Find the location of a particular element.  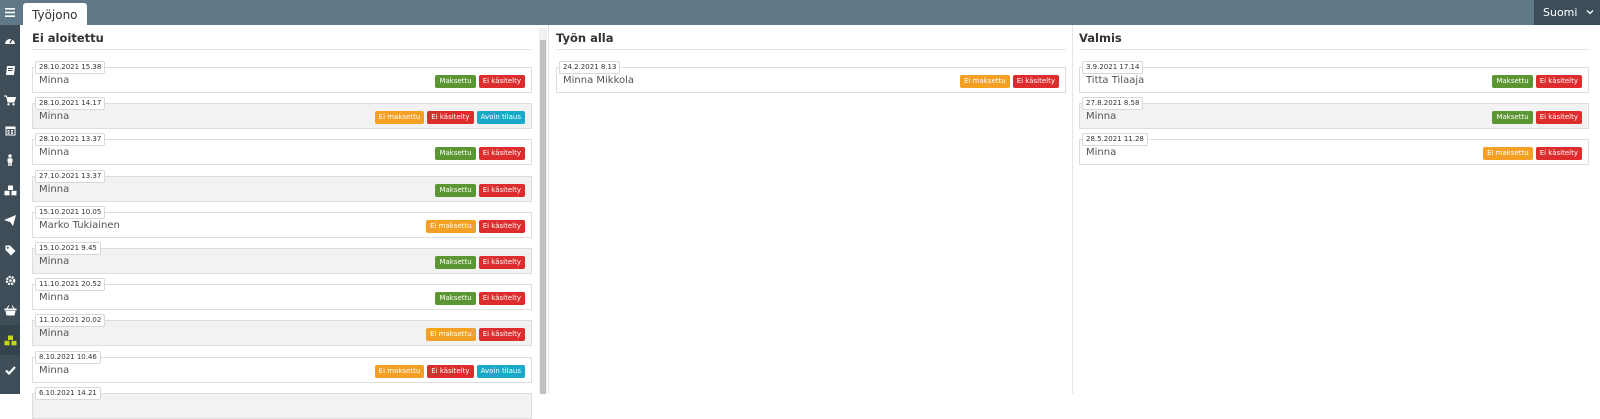

order-card: 15.10.2021 9.45 Minna Maksettu Ei käsitelty is located at coordinates (282, 258).